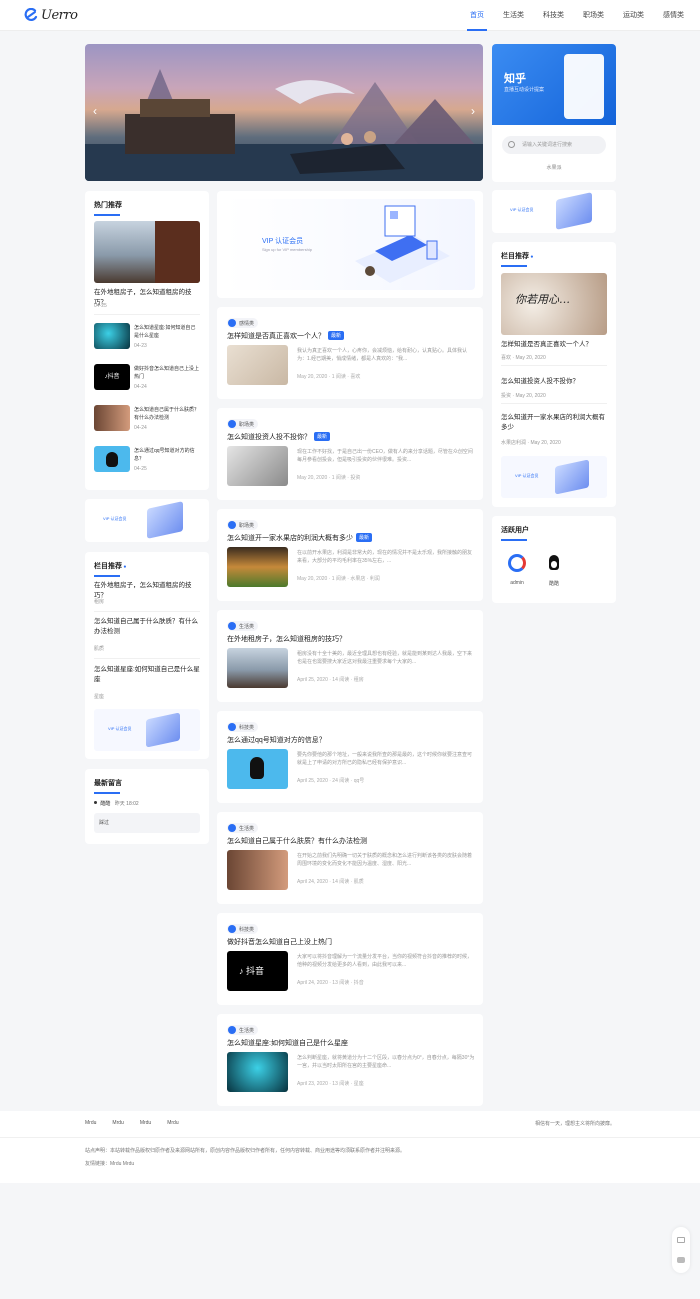 The width and height of the screenshot is (700, 1299). I want to click on comment-time: 昨天 18:02, so click(126, 804).